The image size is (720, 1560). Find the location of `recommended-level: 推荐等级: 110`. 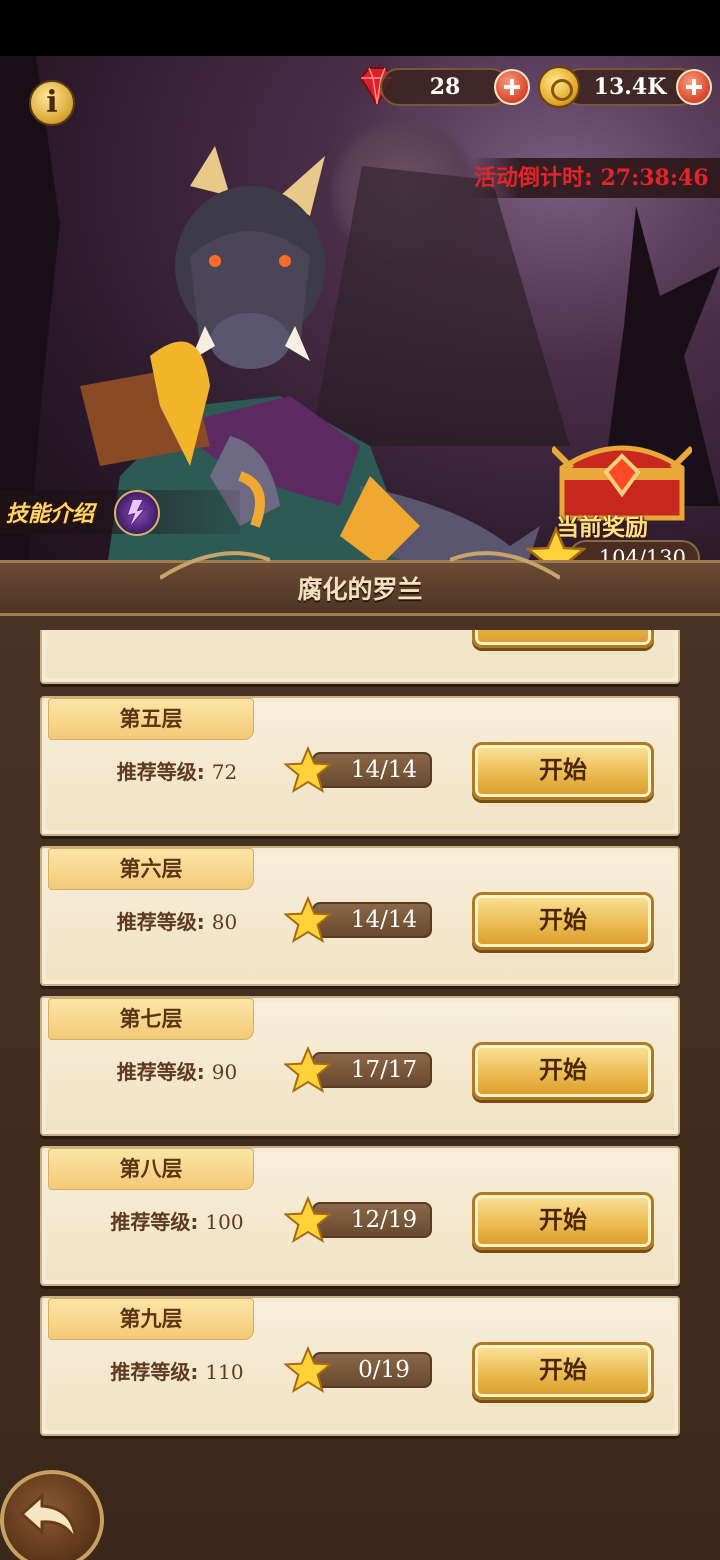

recommended-level: 推荐等级: 110 is located at coordinates (177, 1370).